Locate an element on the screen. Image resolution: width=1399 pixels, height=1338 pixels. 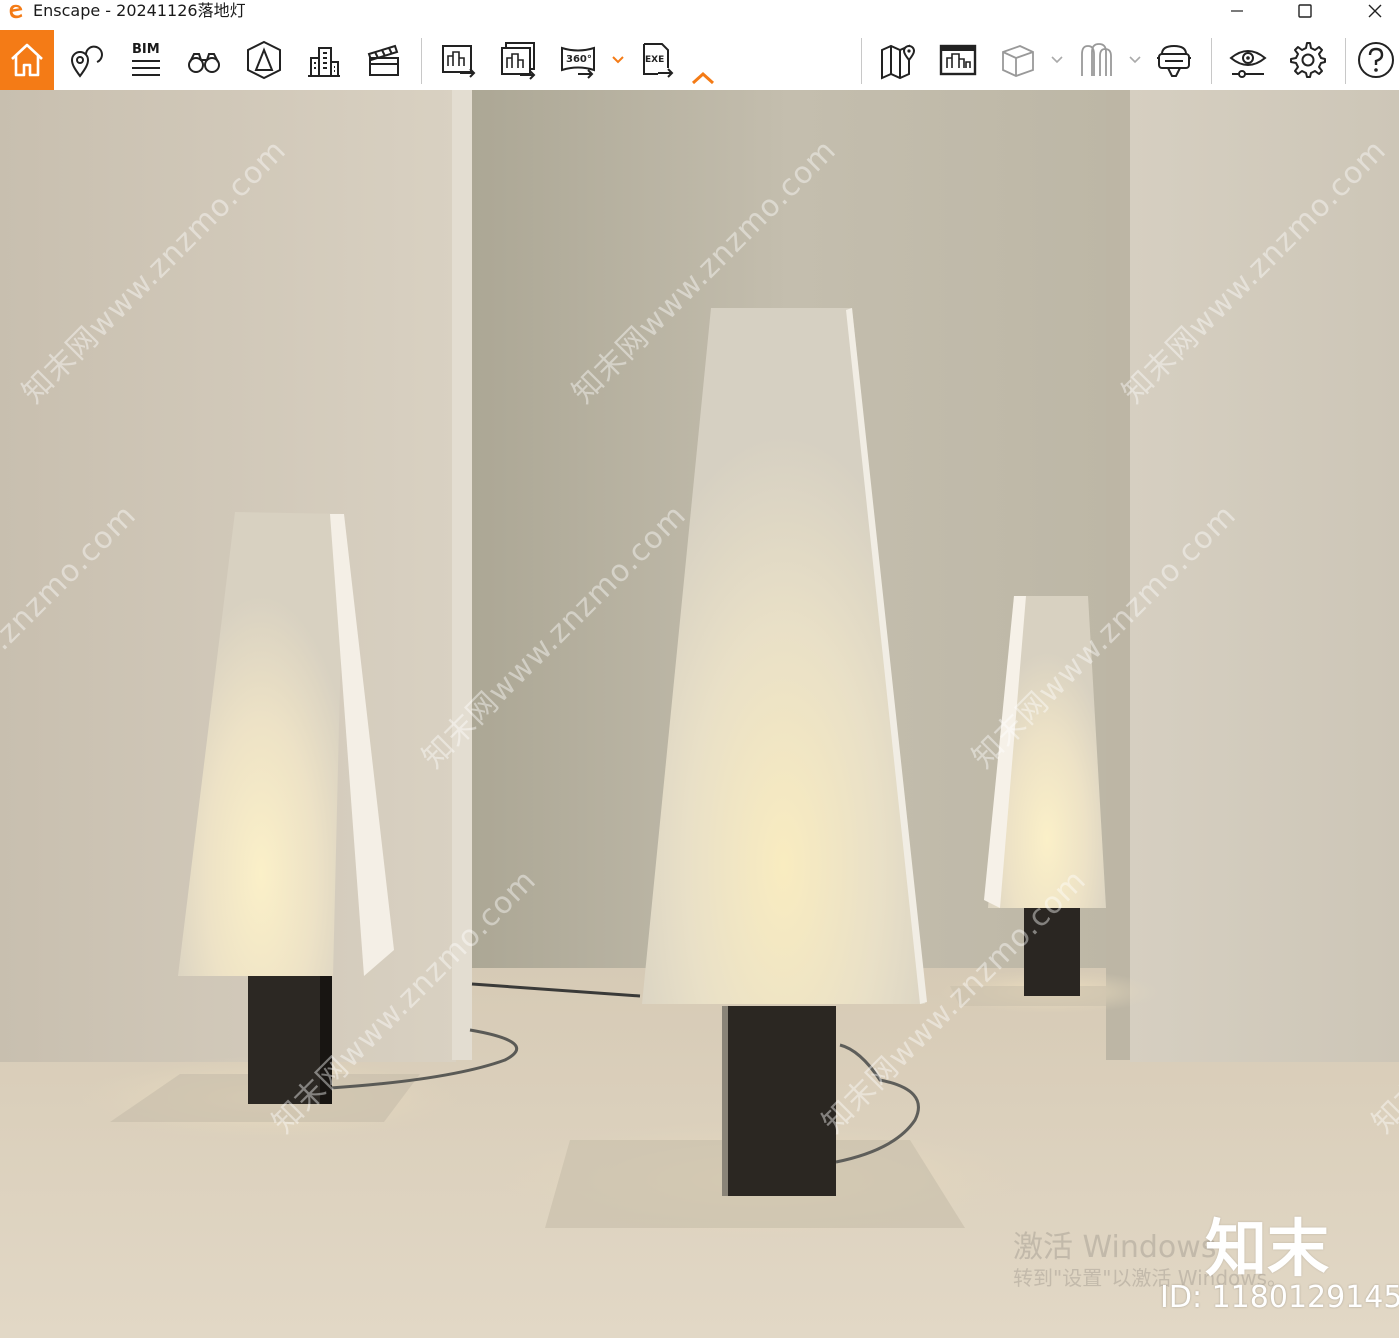
asset-library-icon is located at coordinates (1096, 59).